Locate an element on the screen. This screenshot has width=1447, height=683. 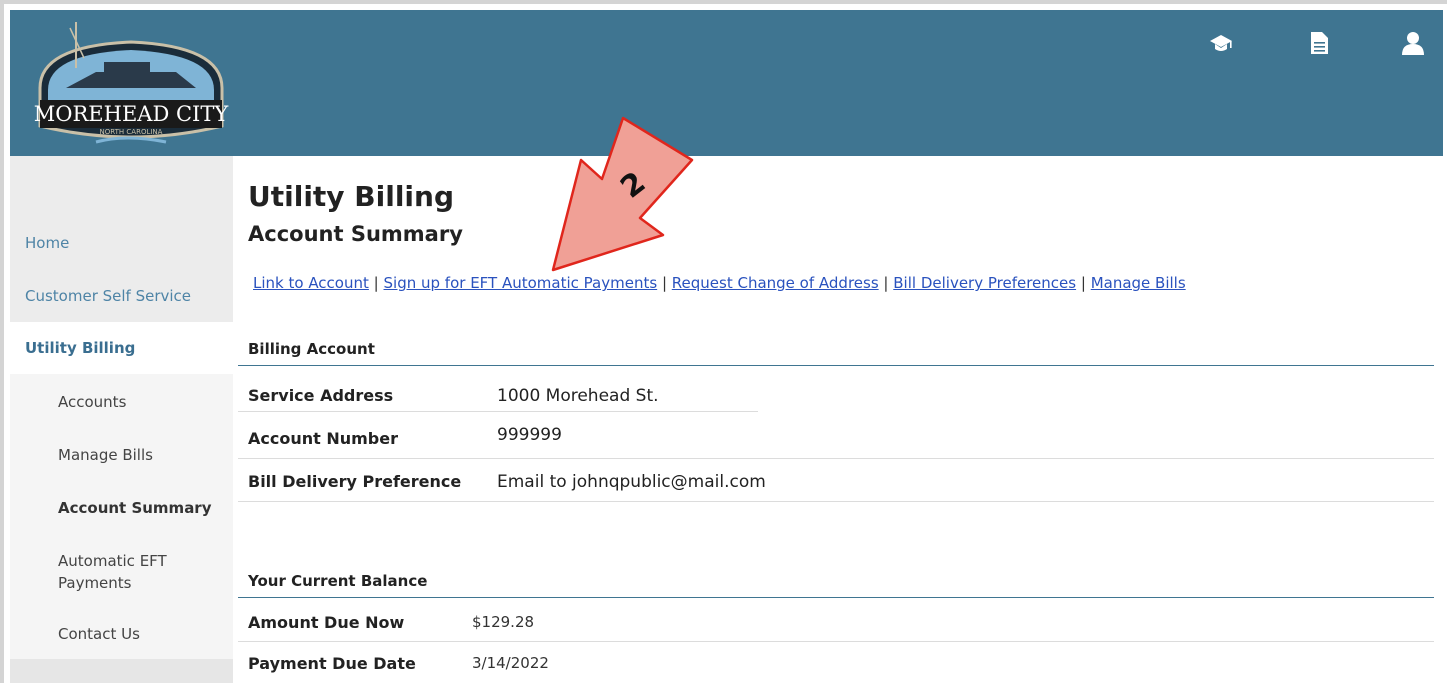
sidebar-subitem-accounts: Accounts is located at coordinates (121, 401).